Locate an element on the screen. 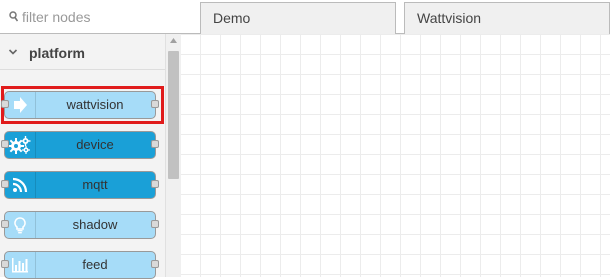 This screenshot has width=610, height=279. filter-bar is located at coordinates (90, 17).